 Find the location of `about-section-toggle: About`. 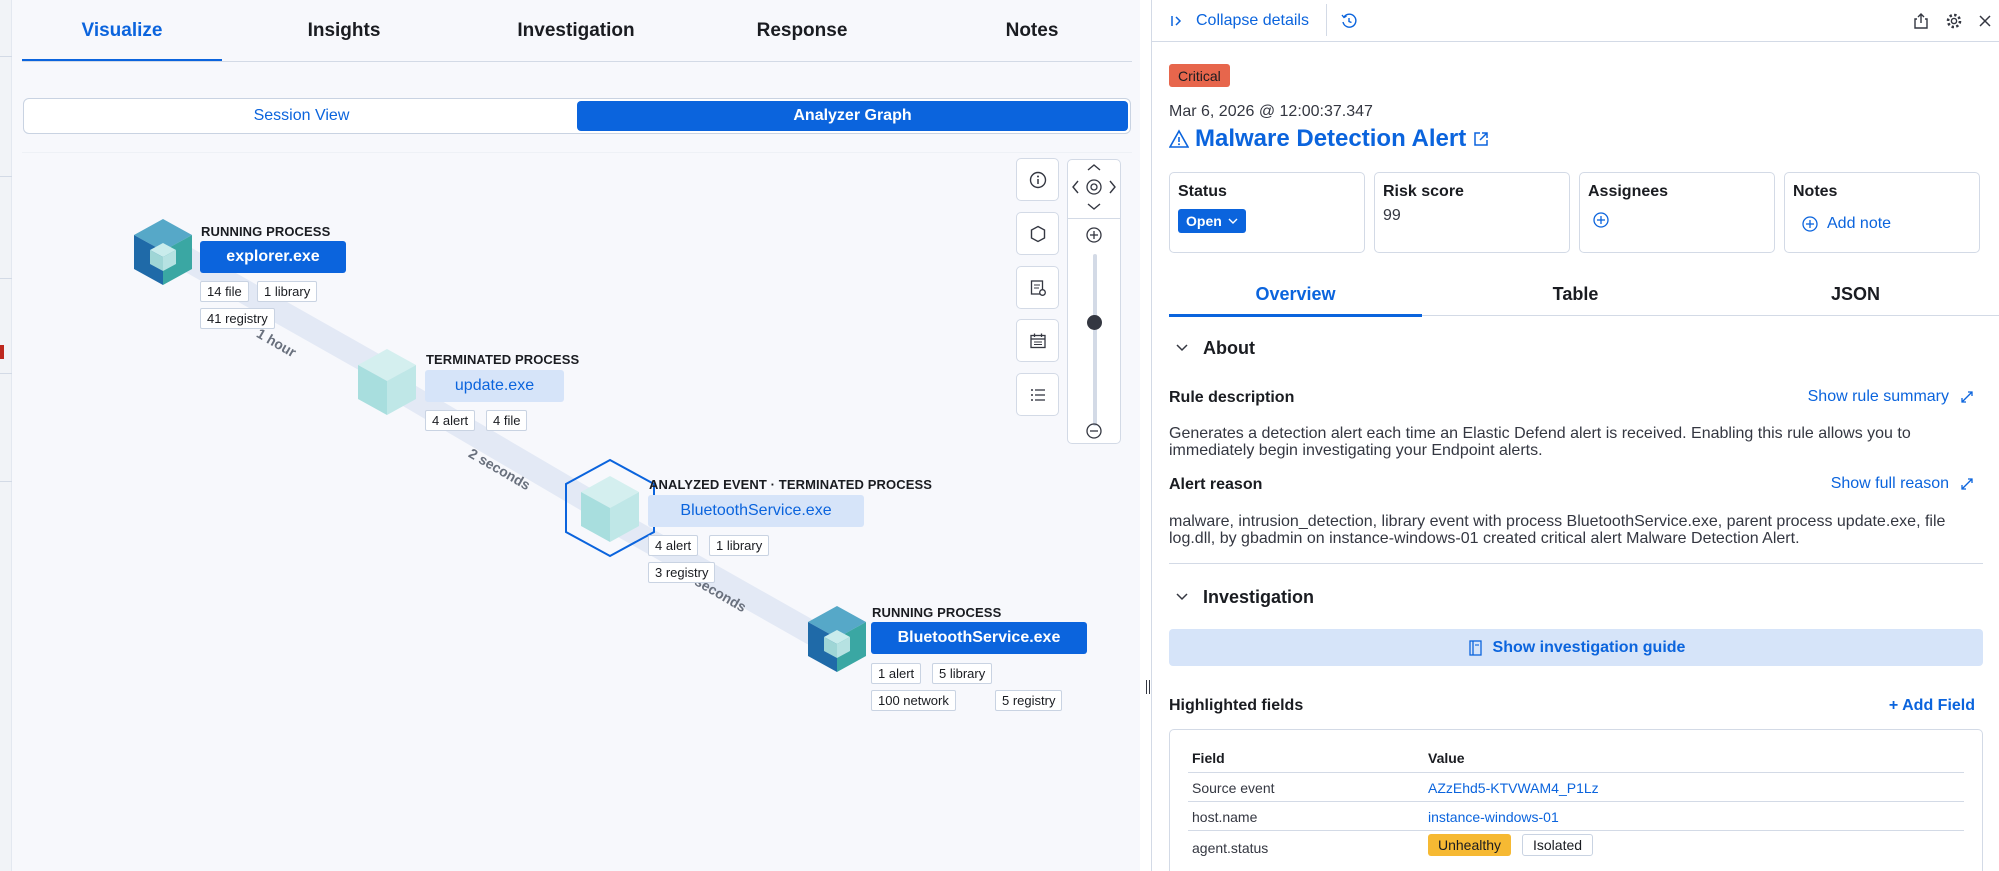

about-section-toggle: About is located at coordinates (1212, 348).